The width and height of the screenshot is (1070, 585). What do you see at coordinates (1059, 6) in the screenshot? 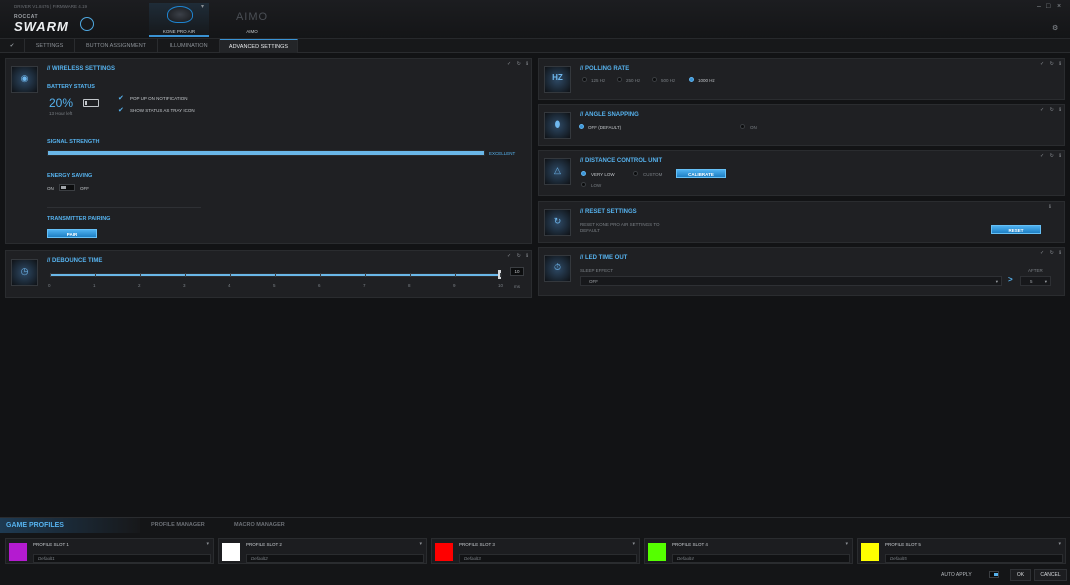
I see `close-icon: ×` at bounding box center [1059, 6].